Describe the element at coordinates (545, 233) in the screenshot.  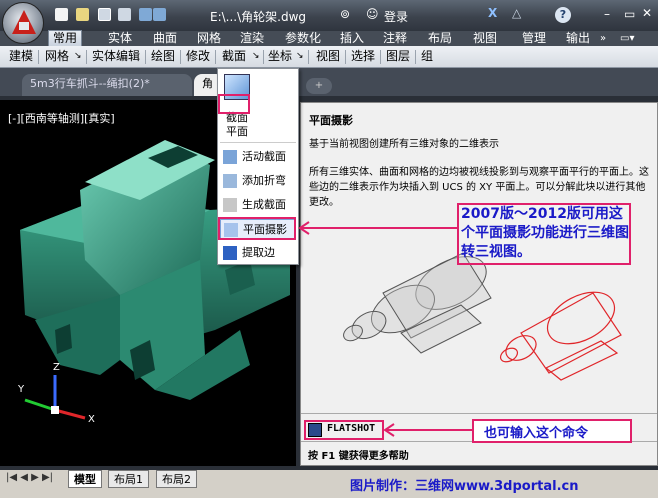
I see `main-note-text: 2007版～2012版可用这个平面摄影功能进行三维图转三视图。` at that location.